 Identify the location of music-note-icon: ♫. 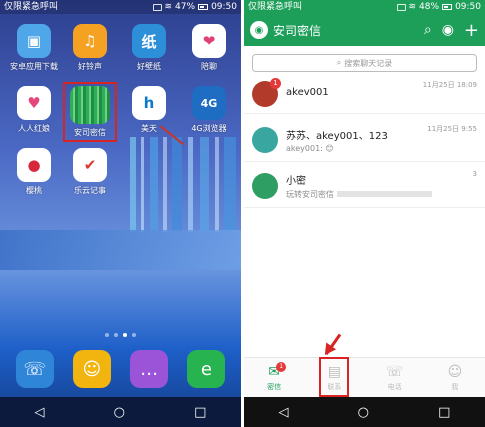
(90, 41).